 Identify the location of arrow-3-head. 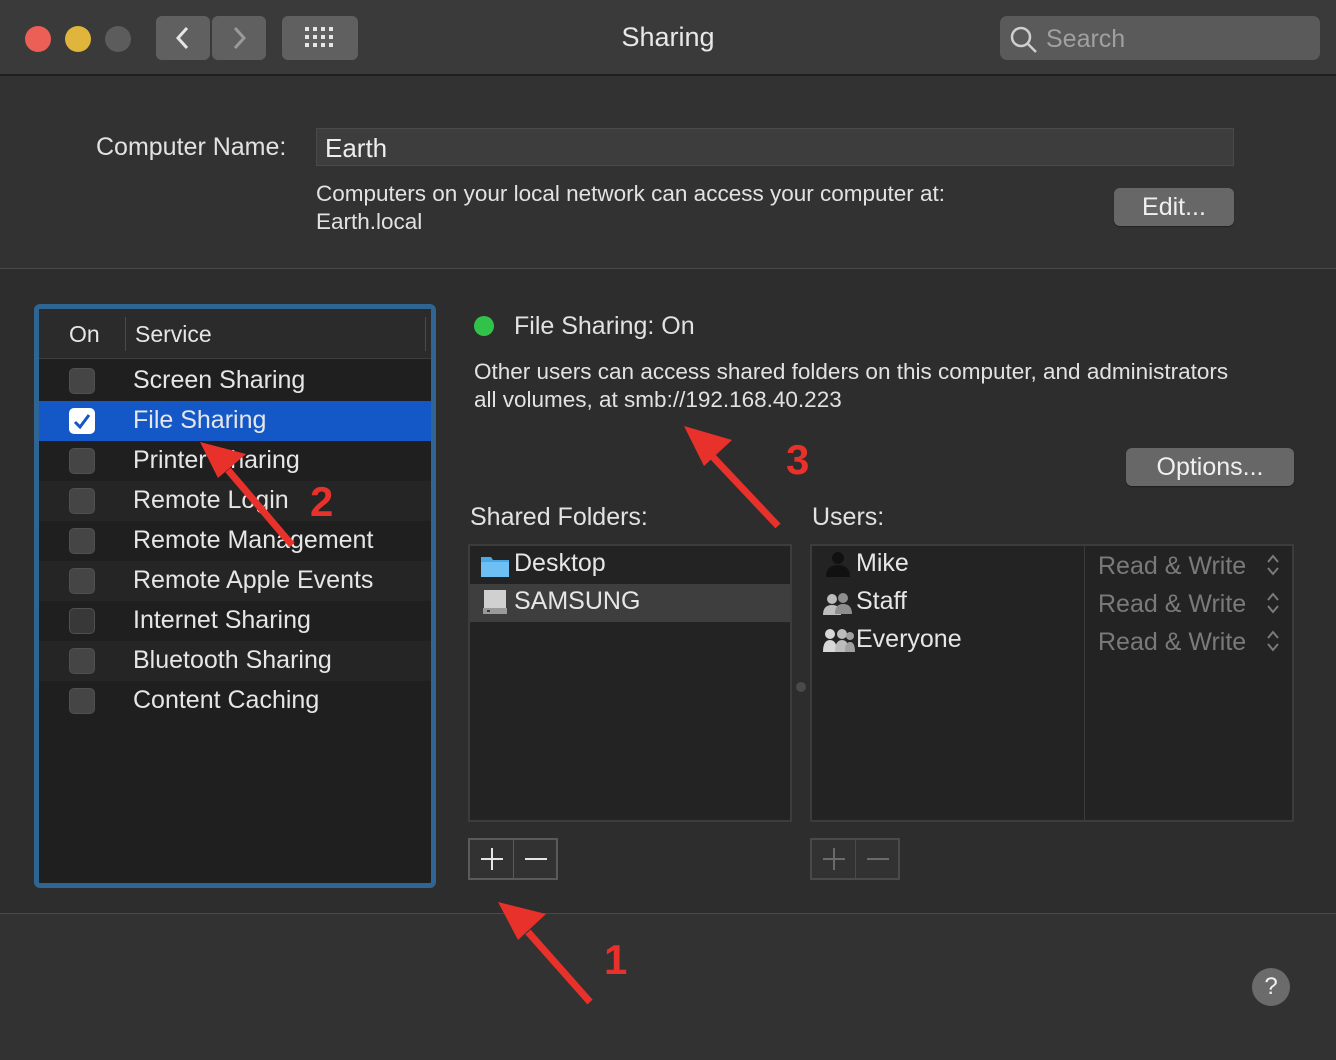
(708, 446).